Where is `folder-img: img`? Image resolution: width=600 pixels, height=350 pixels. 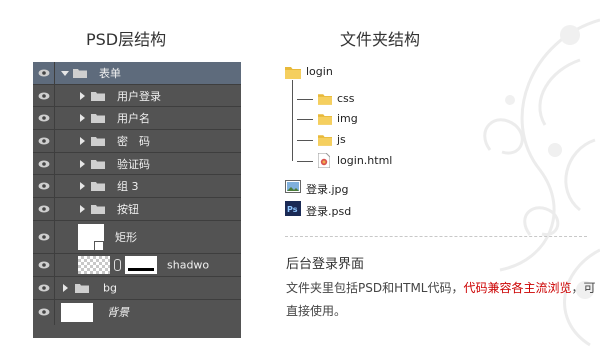 folder-img: img is located at coordinates (347, 118).